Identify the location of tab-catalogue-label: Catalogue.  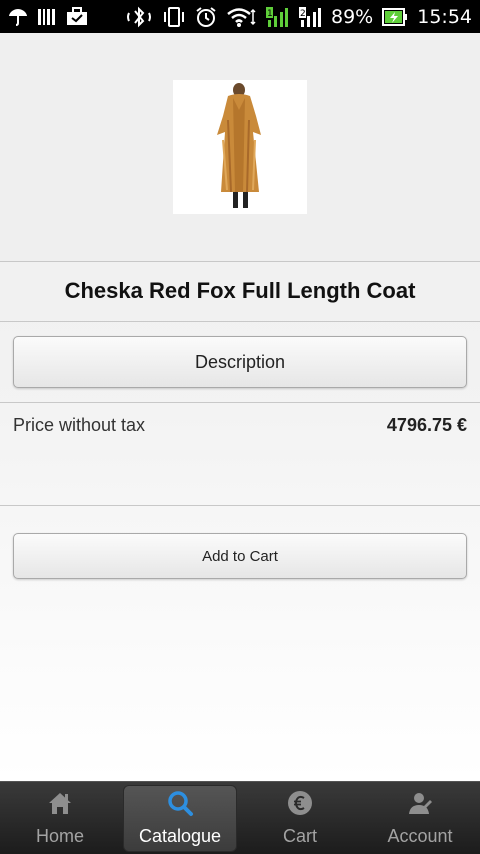
(180, 836).